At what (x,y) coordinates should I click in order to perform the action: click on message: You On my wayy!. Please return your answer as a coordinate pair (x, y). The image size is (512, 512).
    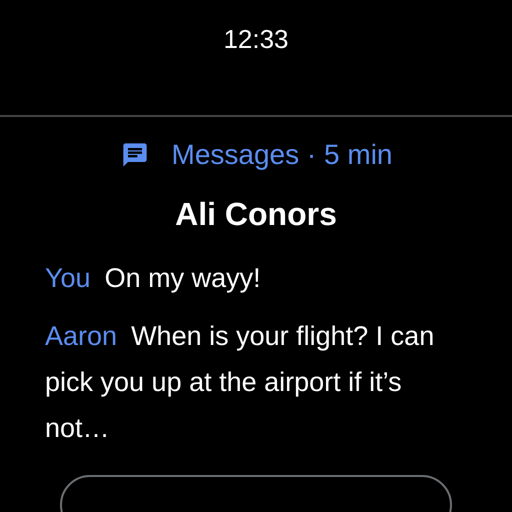
    Looking at the image, I should click on (153, 278).